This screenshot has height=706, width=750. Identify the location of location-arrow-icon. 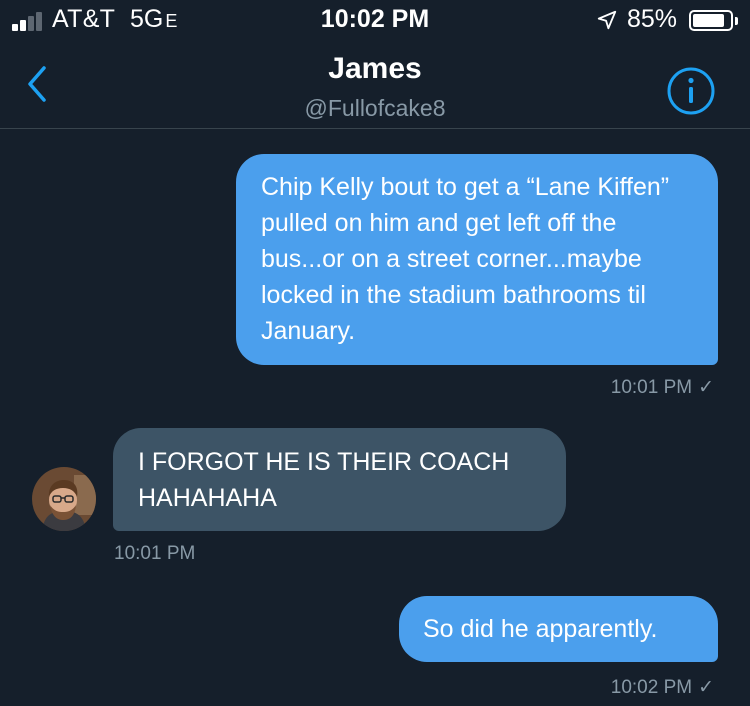
(607, 20).